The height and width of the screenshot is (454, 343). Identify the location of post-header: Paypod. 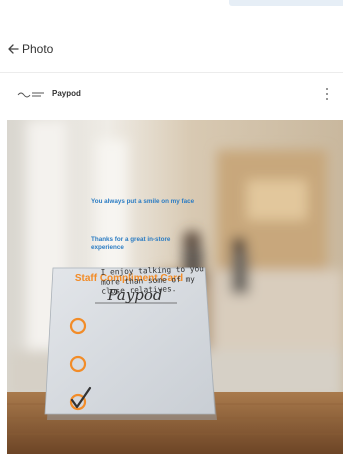
(171, 95).